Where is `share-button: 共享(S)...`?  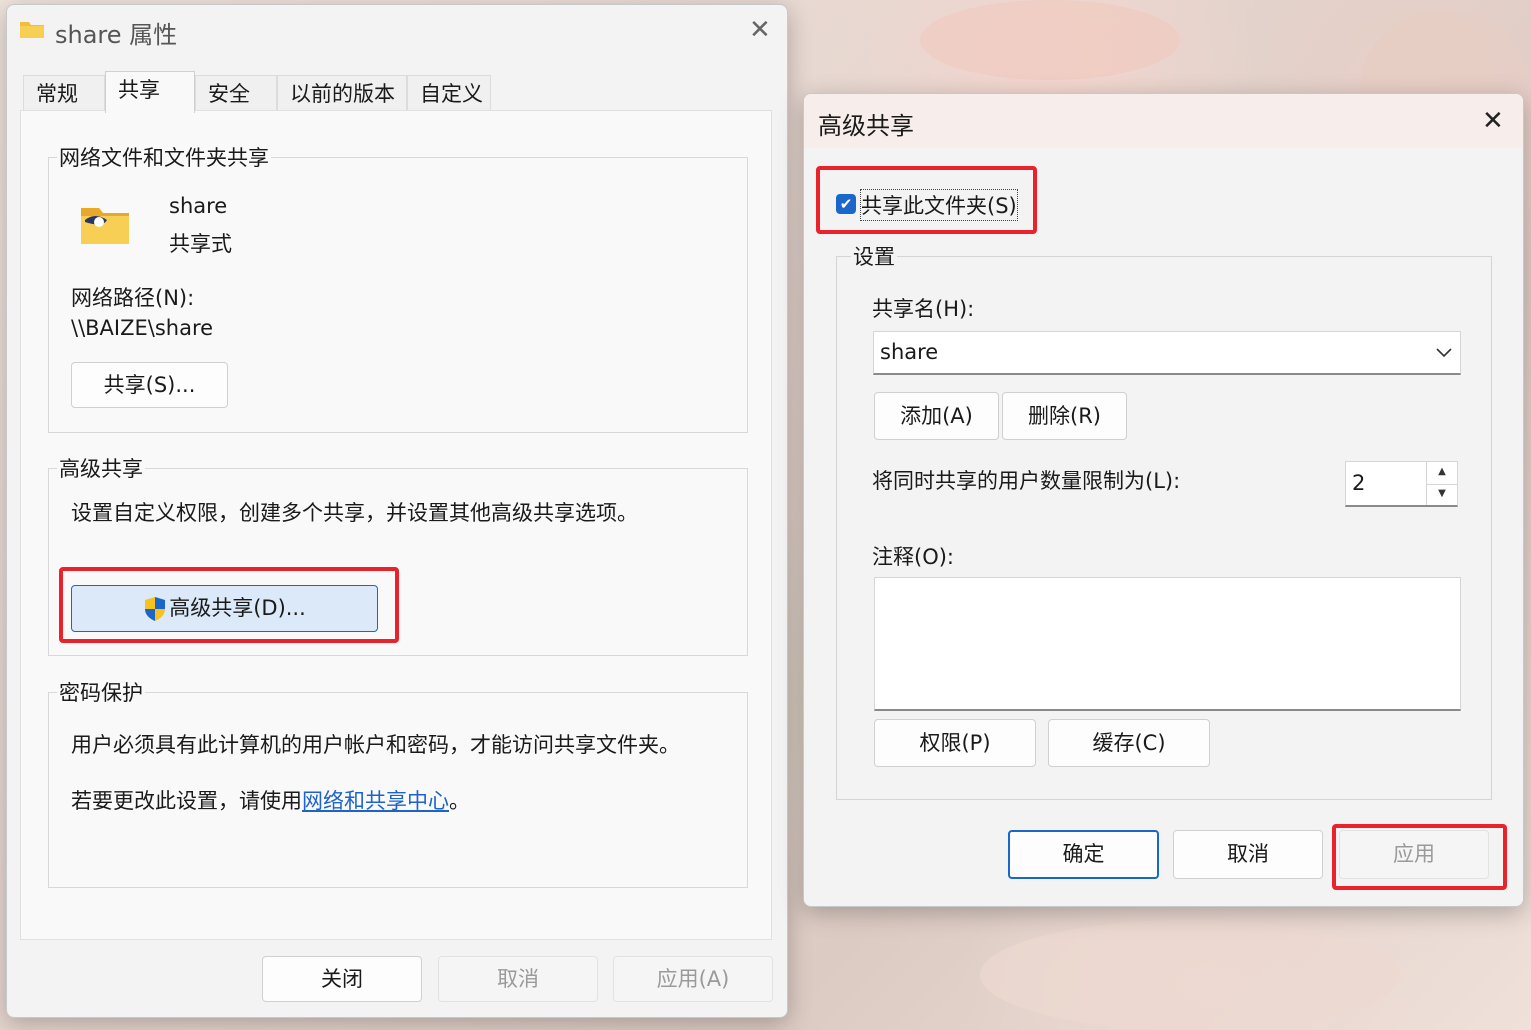
share-button: 共享(S)... is located at coordinates (149, 385).